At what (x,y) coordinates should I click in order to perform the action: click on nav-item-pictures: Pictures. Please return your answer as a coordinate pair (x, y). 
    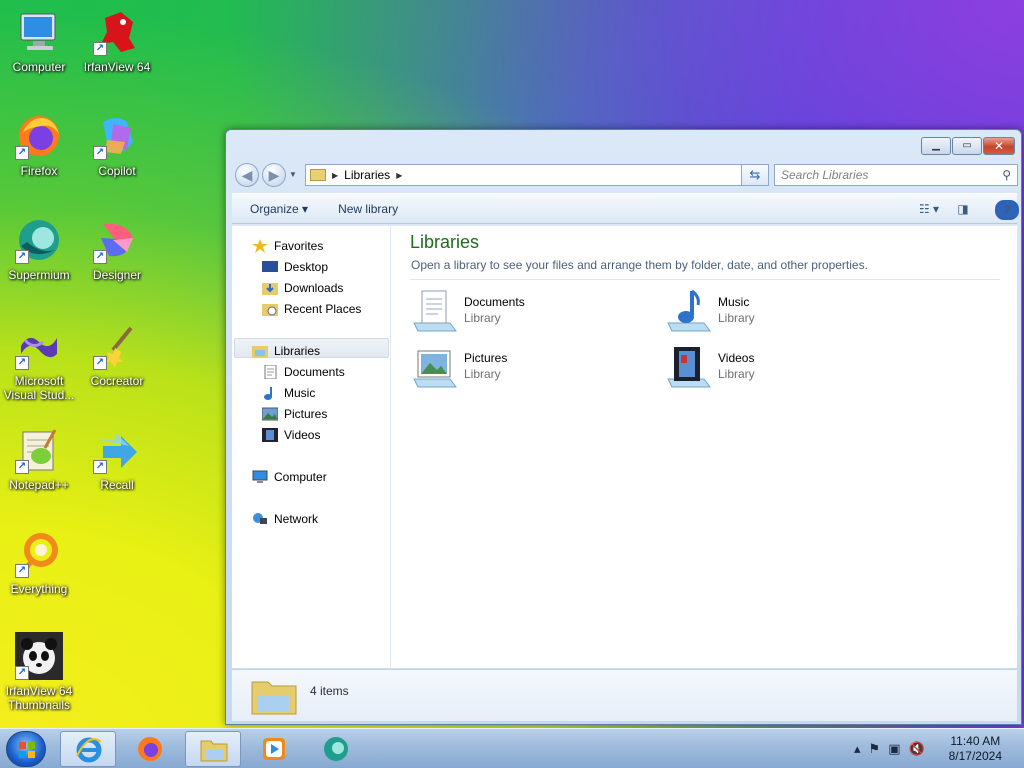
    Looking at the image, I should click on (294, 413).